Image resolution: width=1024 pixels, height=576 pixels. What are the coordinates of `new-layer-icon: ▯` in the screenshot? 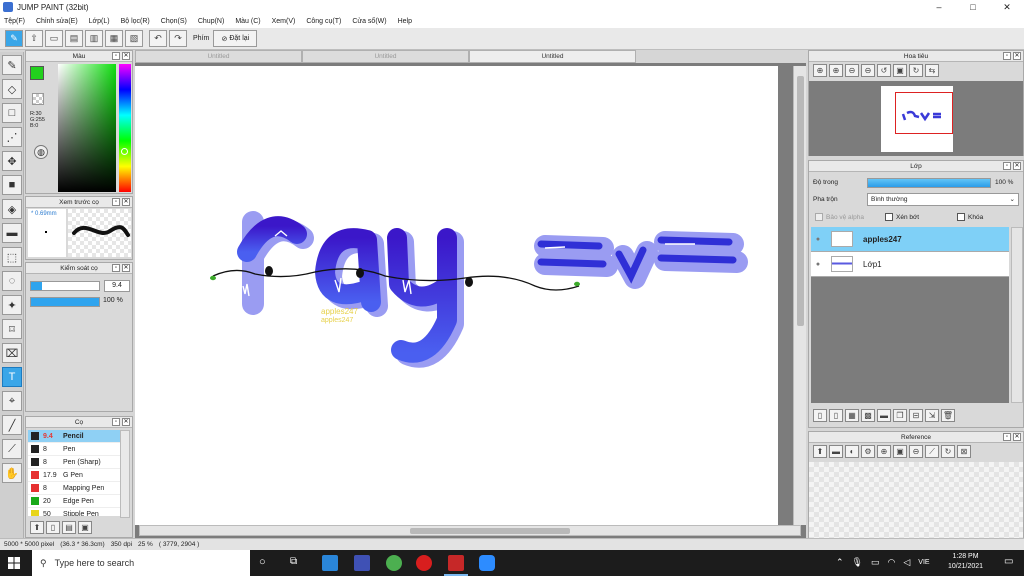 It's located at (820, 415).